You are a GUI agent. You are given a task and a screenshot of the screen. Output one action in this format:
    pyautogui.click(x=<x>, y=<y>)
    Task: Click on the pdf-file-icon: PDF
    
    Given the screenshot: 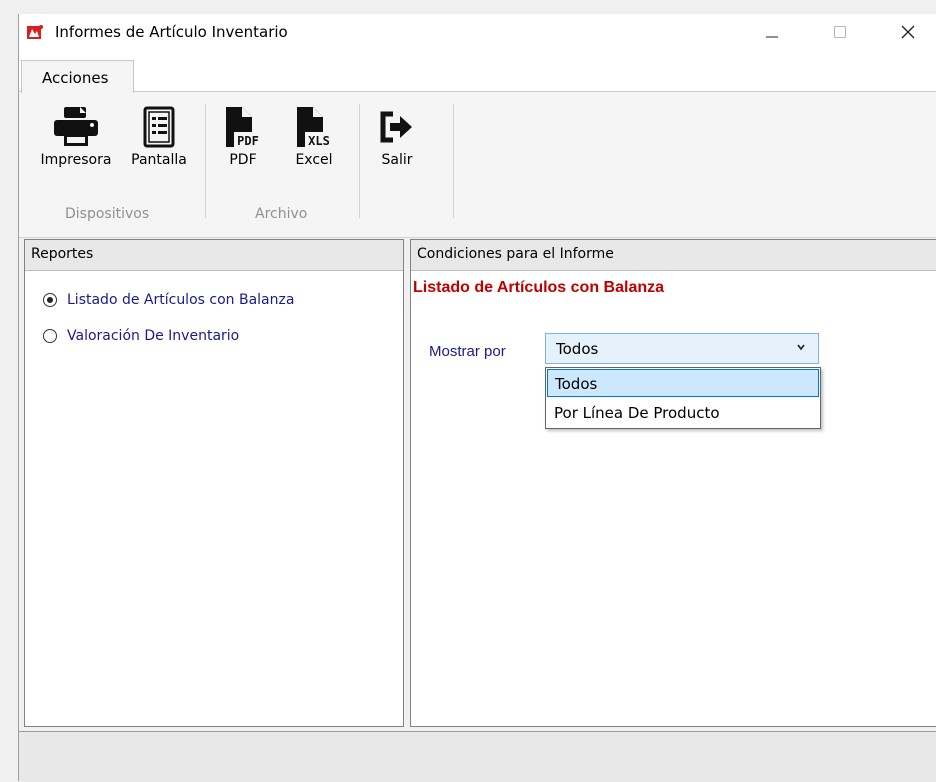 What is the action you would take?
    pyautogui.click(x=244, y=127)
    